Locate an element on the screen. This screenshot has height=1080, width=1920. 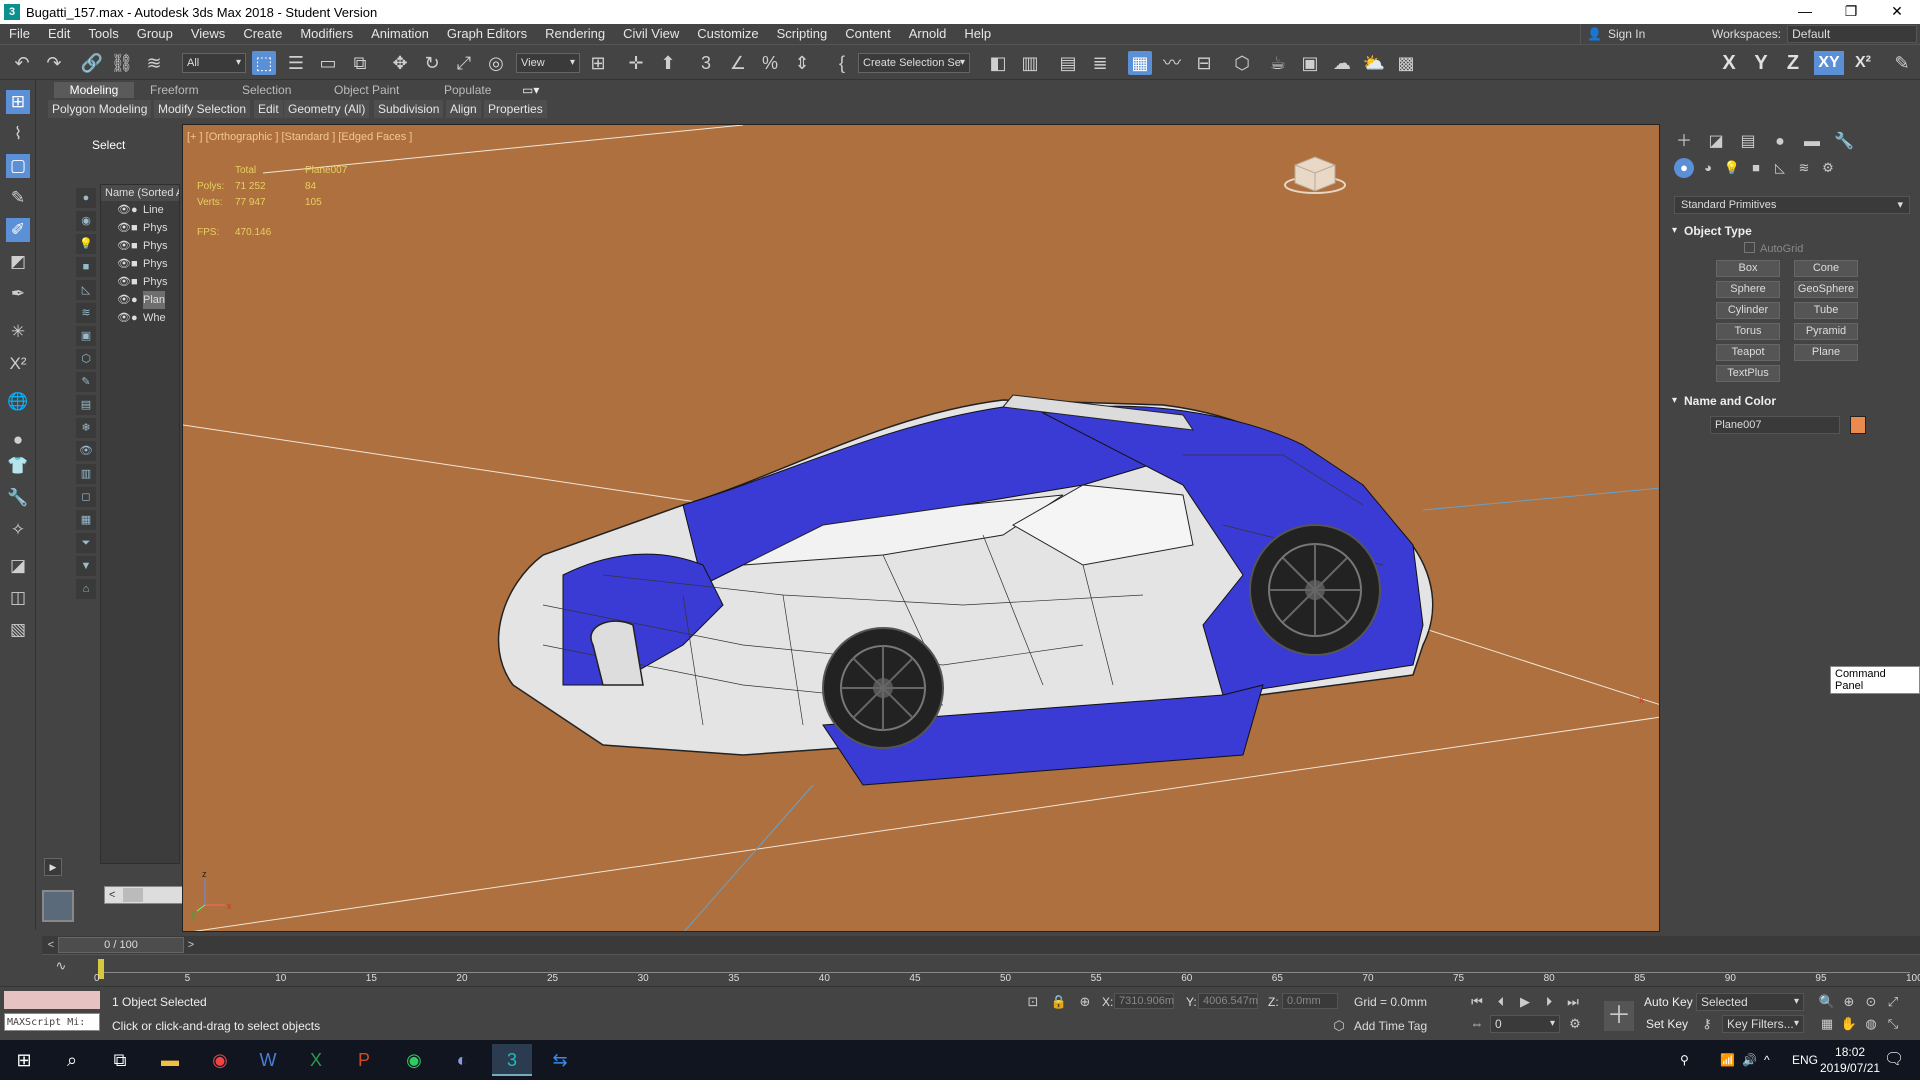
list-item: 👁● Line is located at coordinates (140, 210).